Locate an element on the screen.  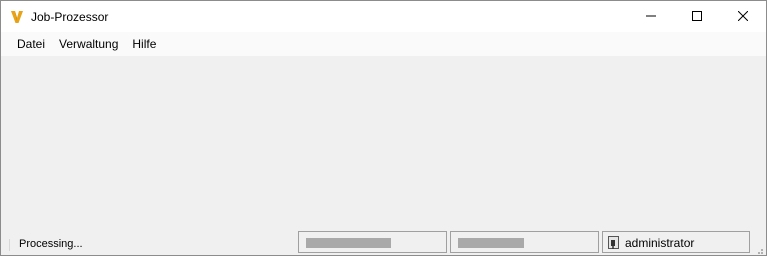
minimize-icon is located at coordinates (651, 17).